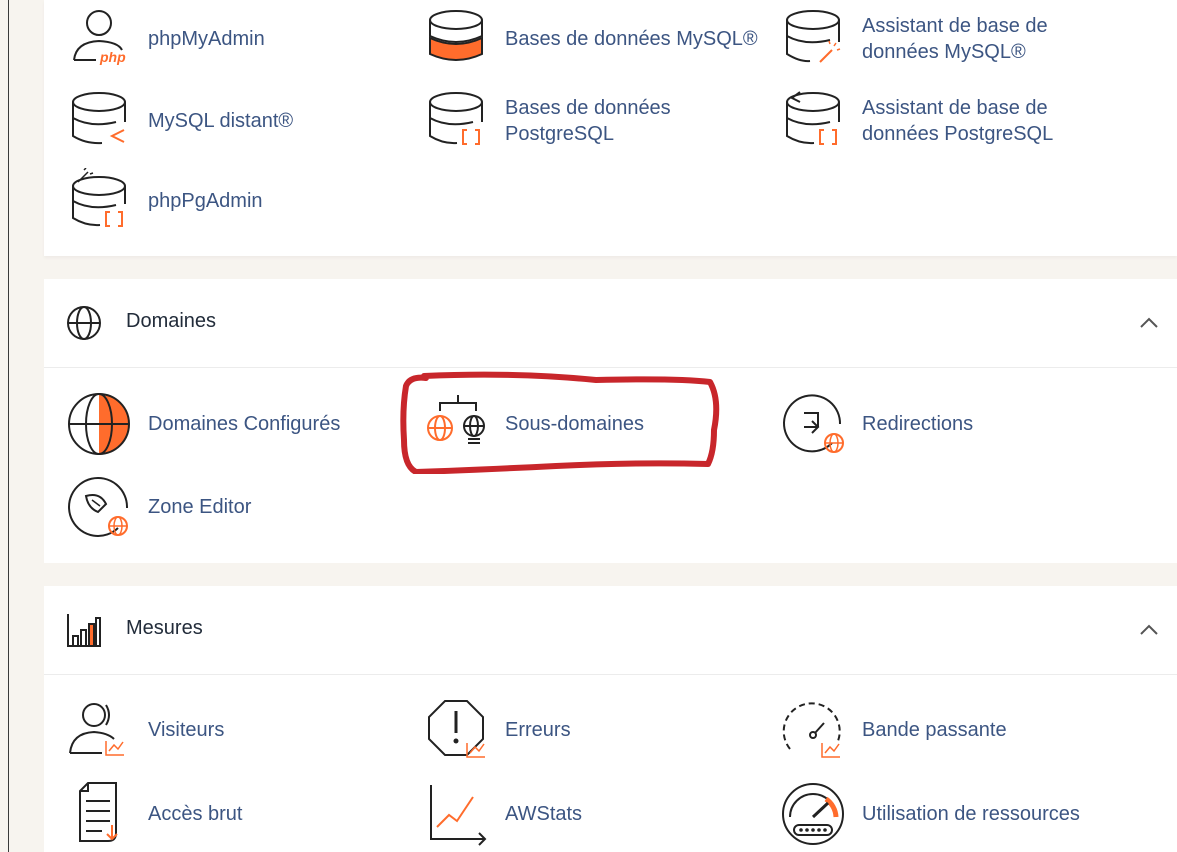  What do you see at coordinates (610, 323) in the screenshot?
I see `domains-section-header: Domaines` at bounding box center [610, 323].